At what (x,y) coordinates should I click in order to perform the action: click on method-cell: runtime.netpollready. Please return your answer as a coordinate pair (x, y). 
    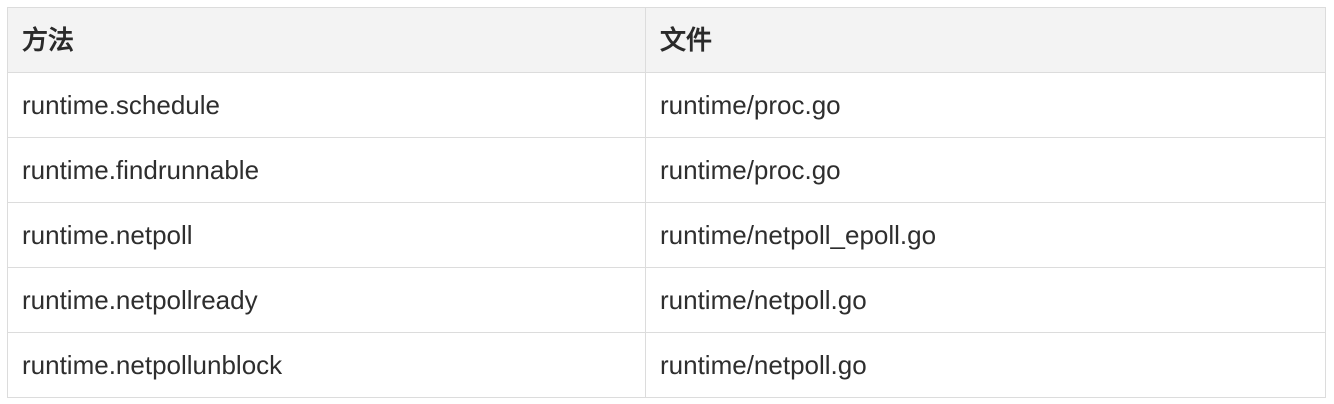
    Looking at the image, I should click on (326, 300).